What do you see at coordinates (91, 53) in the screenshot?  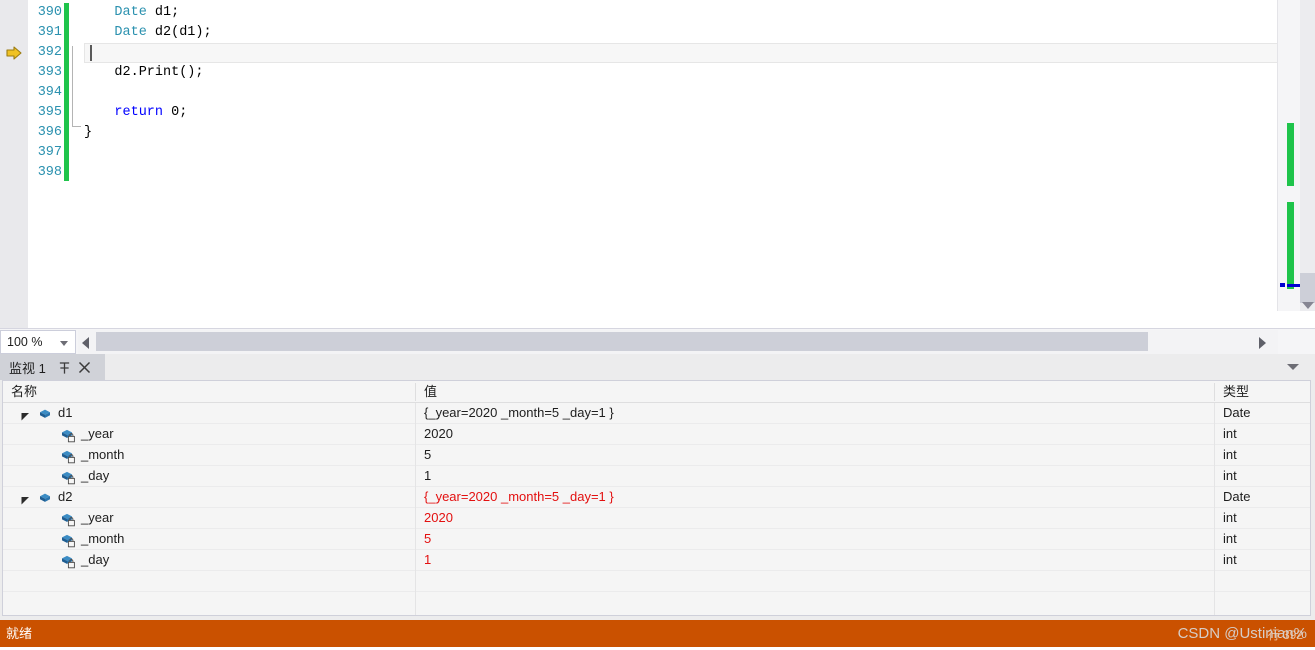 I see `text-caret` at bounding box center [91, 53].